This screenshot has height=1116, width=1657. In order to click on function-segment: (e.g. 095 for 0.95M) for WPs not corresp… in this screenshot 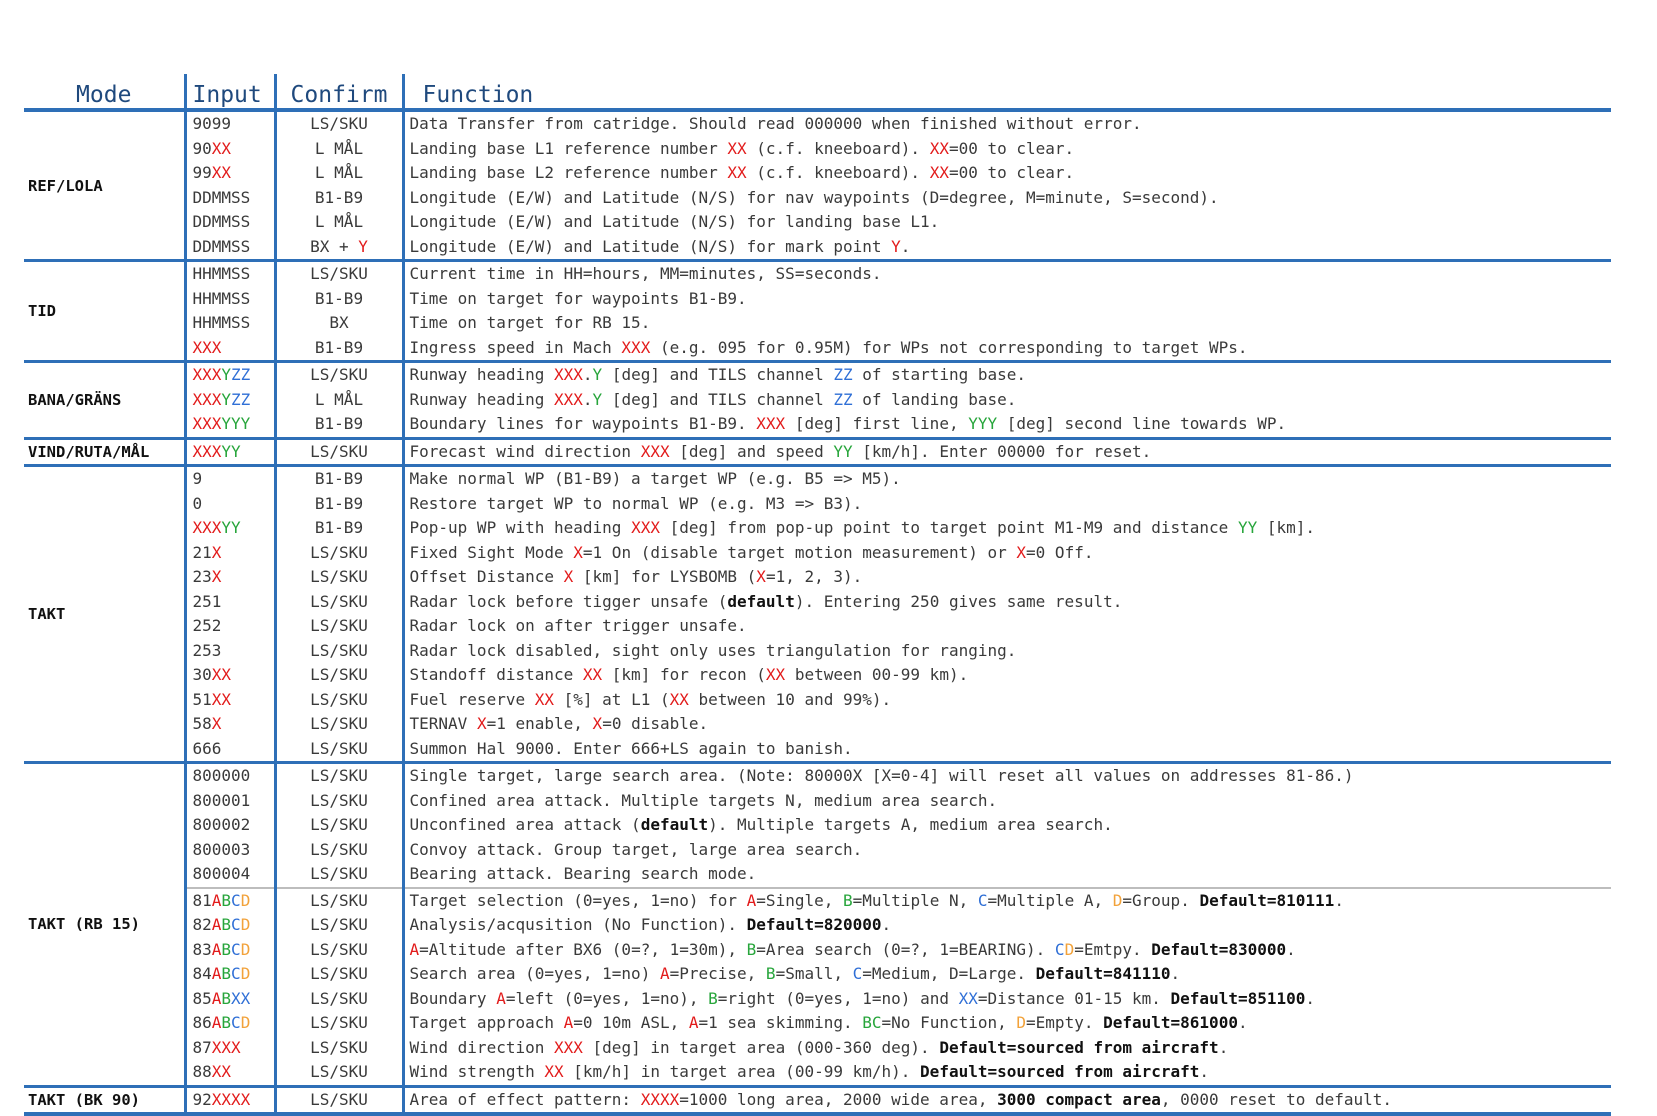, I will do `click(949, 347)`.